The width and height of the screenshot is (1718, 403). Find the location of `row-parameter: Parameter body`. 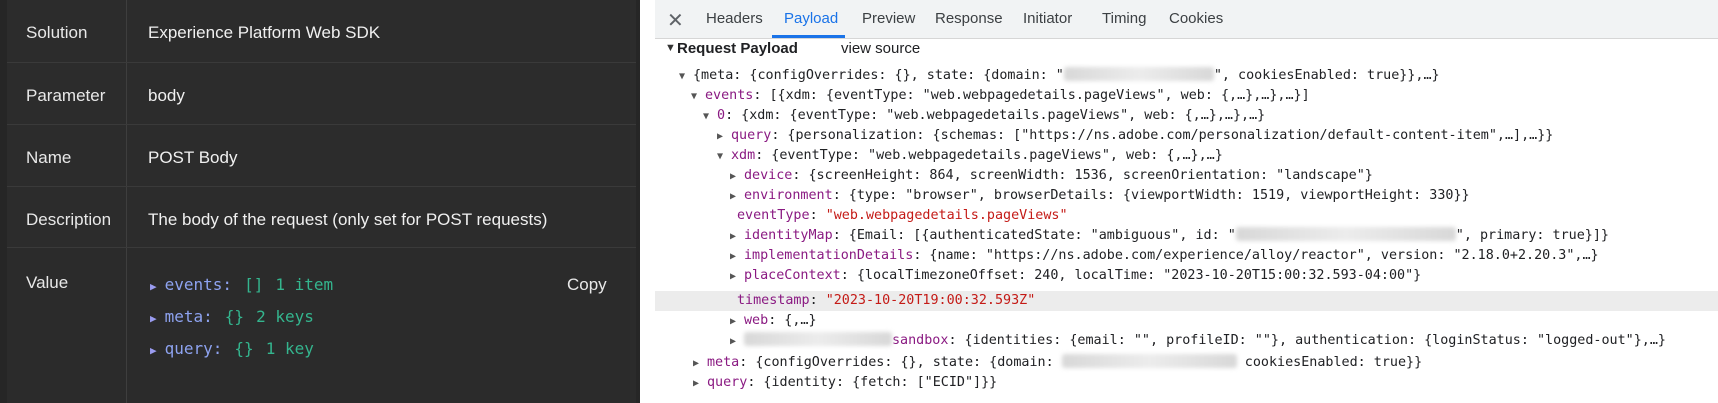

row-parameter: Parameter body is located at coordinates (321, 94).